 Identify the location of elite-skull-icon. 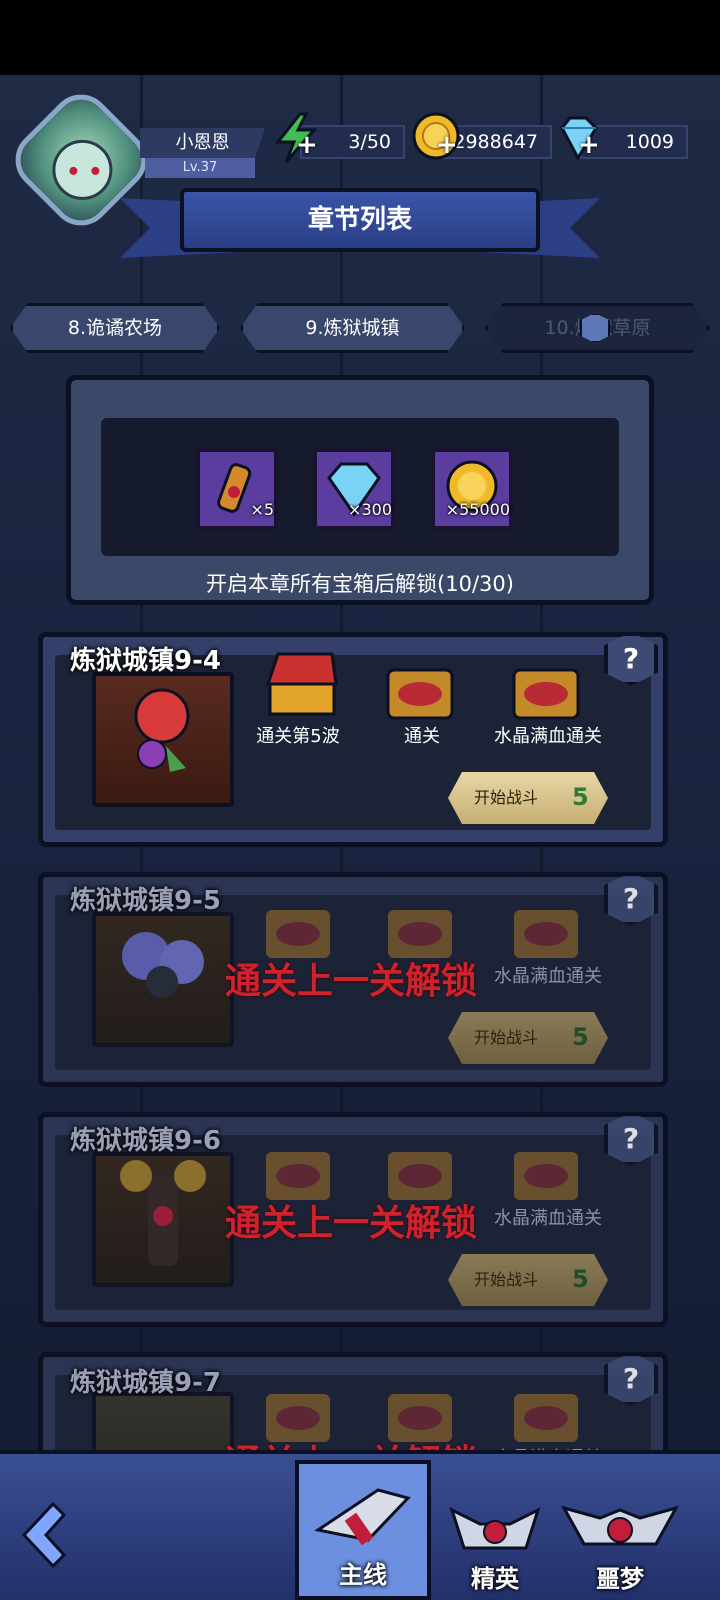
(495, 1528).